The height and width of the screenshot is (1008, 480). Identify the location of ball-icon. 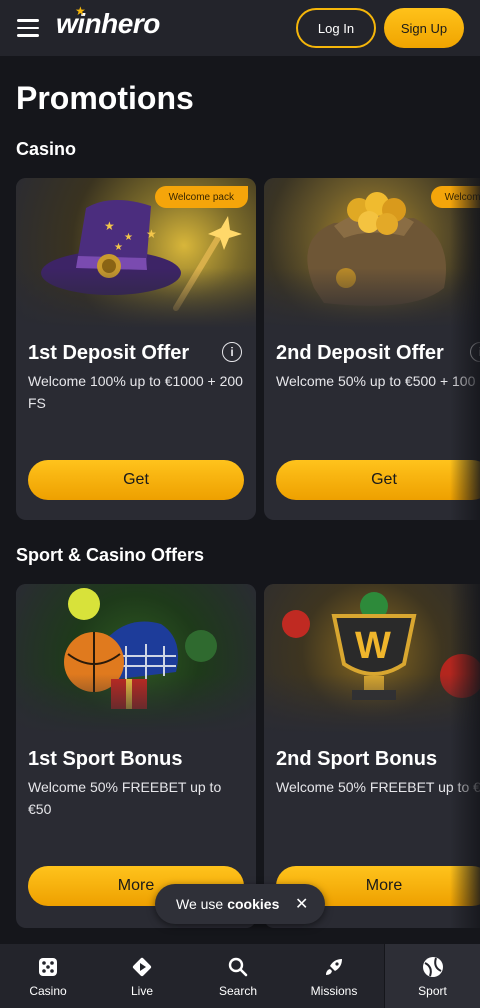
(433, 967).